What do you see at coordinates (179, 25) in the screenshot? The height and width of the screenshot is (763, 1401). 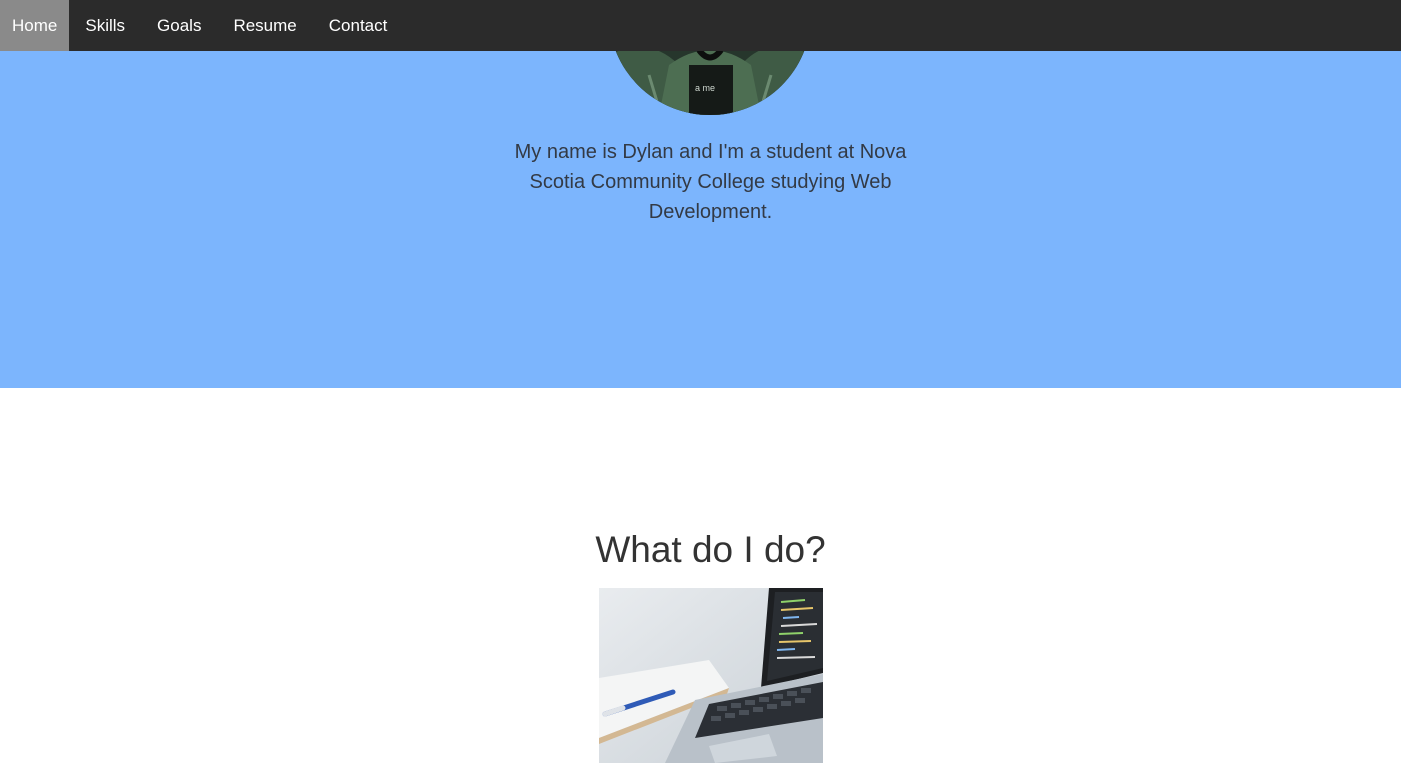 I see `nav-item-goals: Goals` at bounding box center [179, 25].